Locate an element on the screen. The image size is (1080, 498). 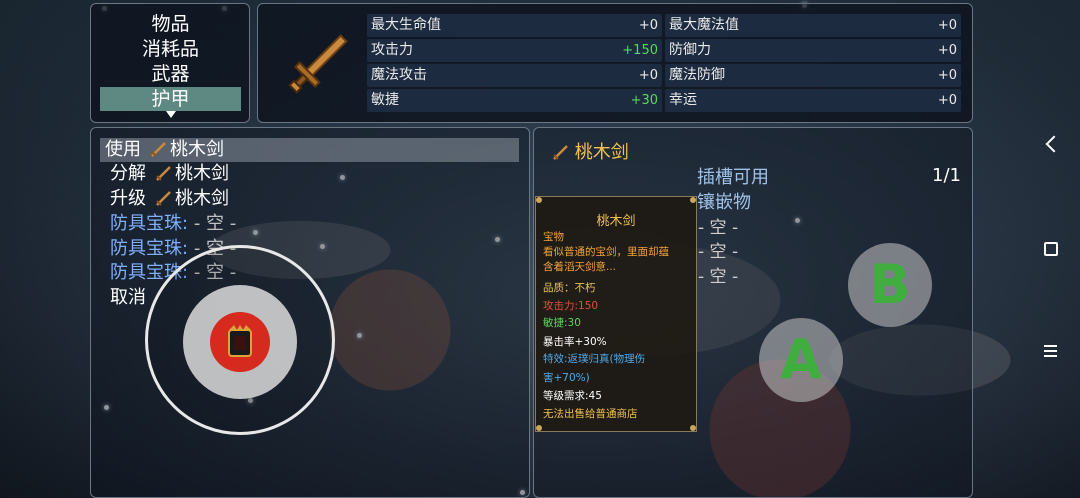
tooltip-line: 暴击率+30% is located at coordinates (575, 342).